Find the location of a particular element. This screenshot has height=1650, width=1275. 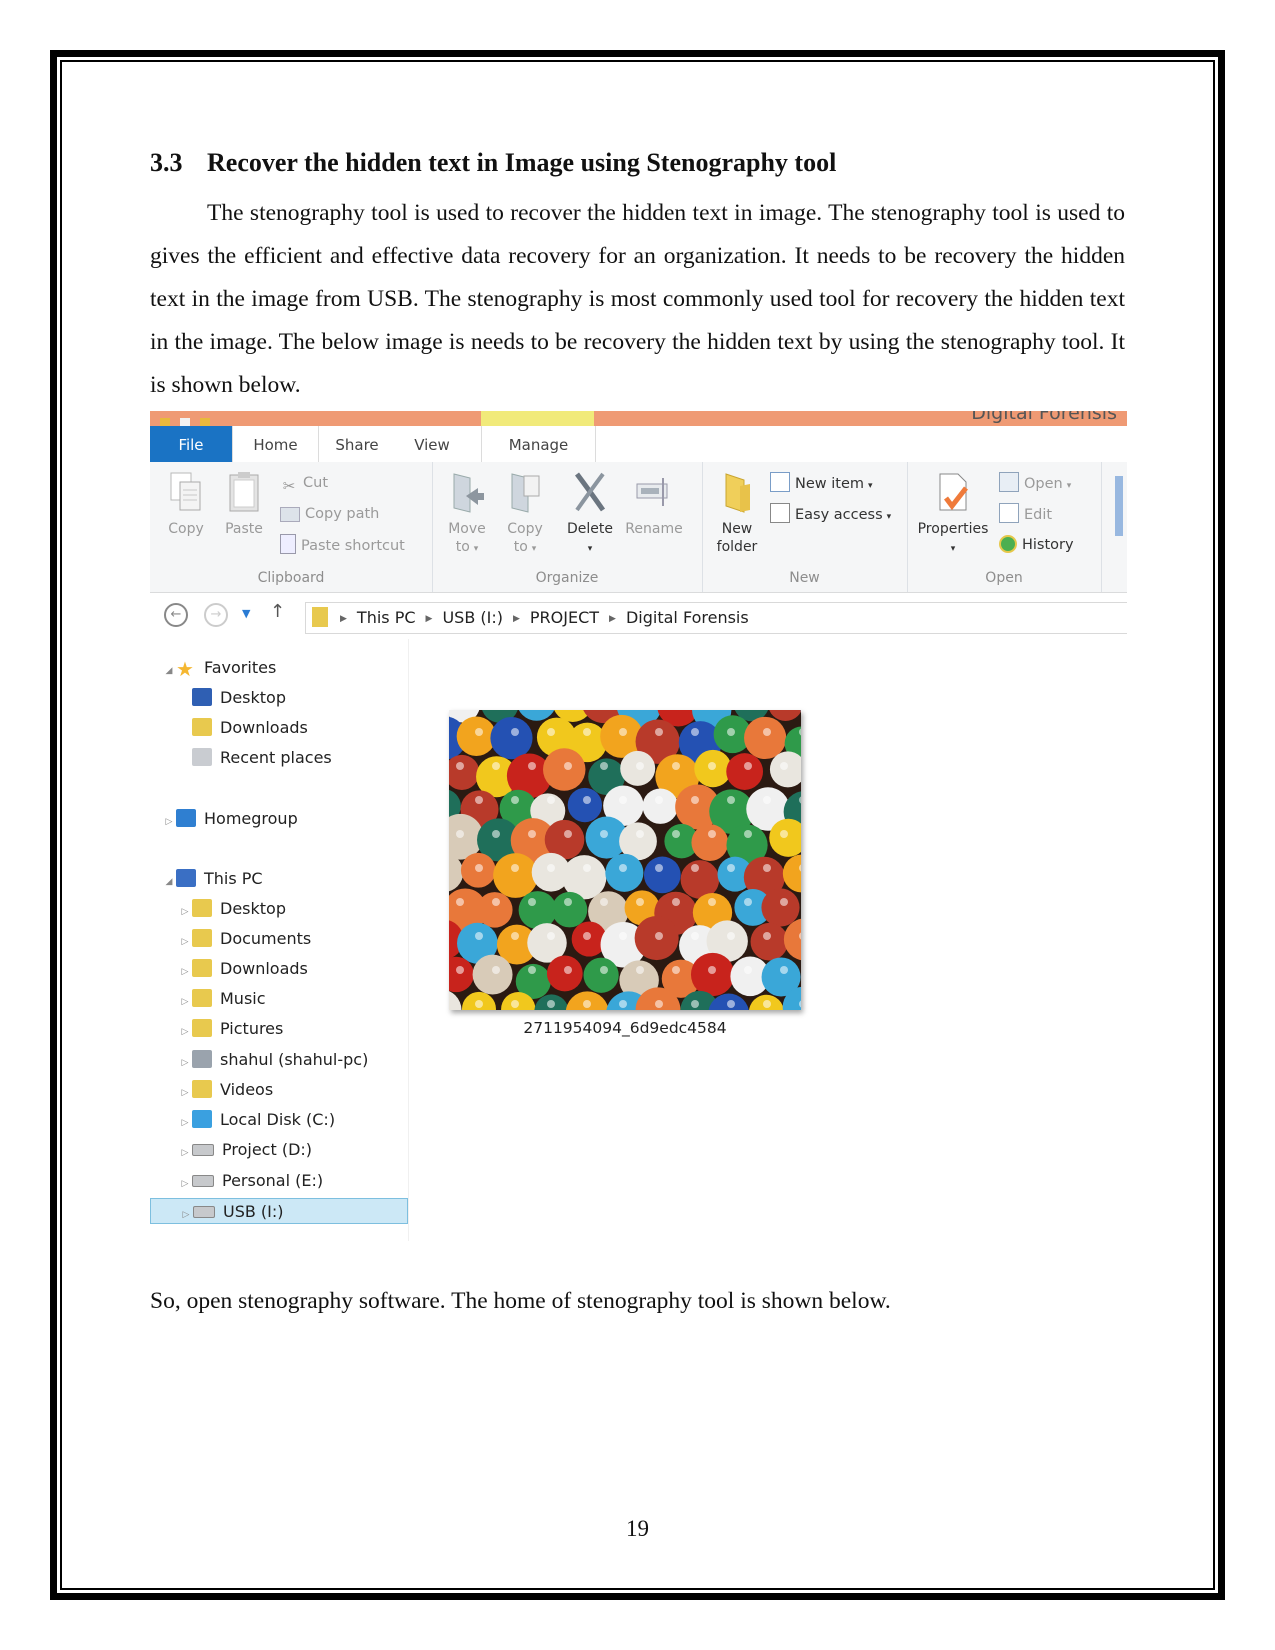

nav-item-desktop: Desktop is located at coordinates (218, 698).